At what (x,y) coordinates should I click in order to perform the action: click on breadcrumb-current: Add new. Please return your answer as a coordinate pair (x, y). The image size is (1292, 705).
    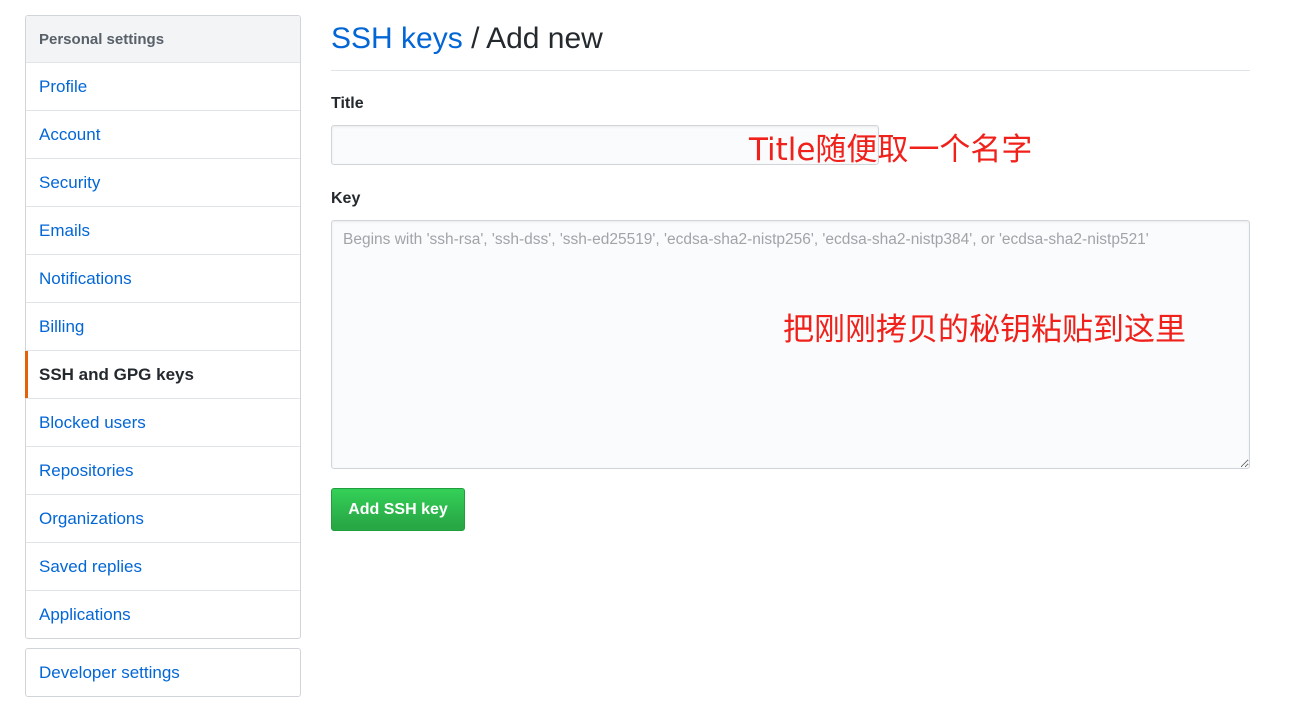
    Looking at the image, I should click on (544, 38).